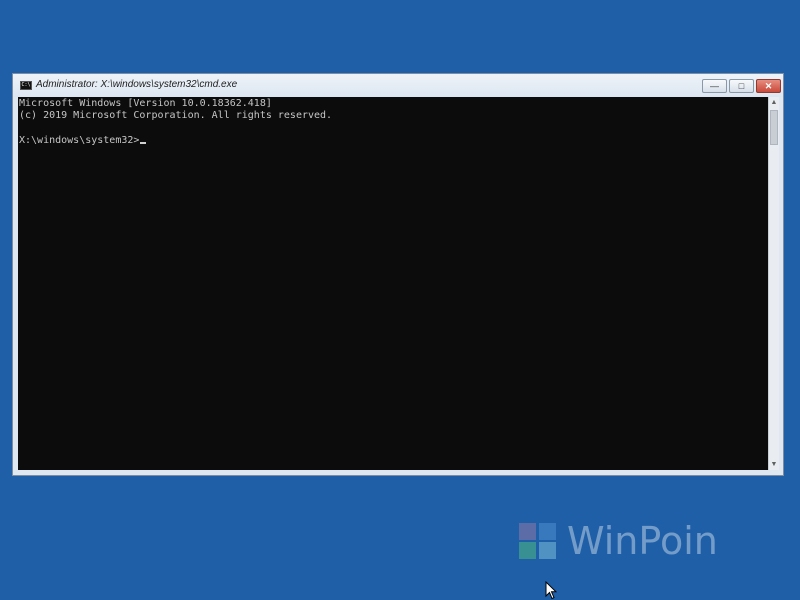 This screenshot has height=600, width=800. Describe the element at coordinates (26, 85) in the screenshot. I see `cmd-icon: C:\` at that location.